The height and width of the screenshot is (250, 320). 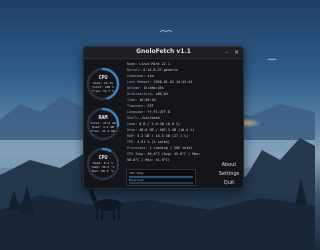 I want to click on info-value: 16:36:26, so click(x=147, y=100).